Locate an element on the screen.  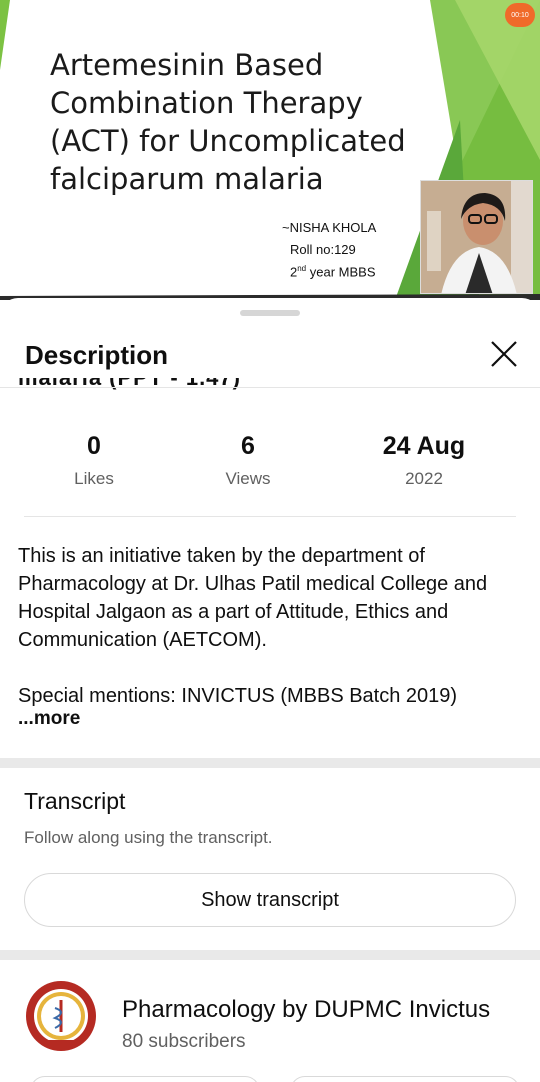
video-stats: 0 Likes 6 Views 24 Aug 2022 is located at coordinates (270, 462).